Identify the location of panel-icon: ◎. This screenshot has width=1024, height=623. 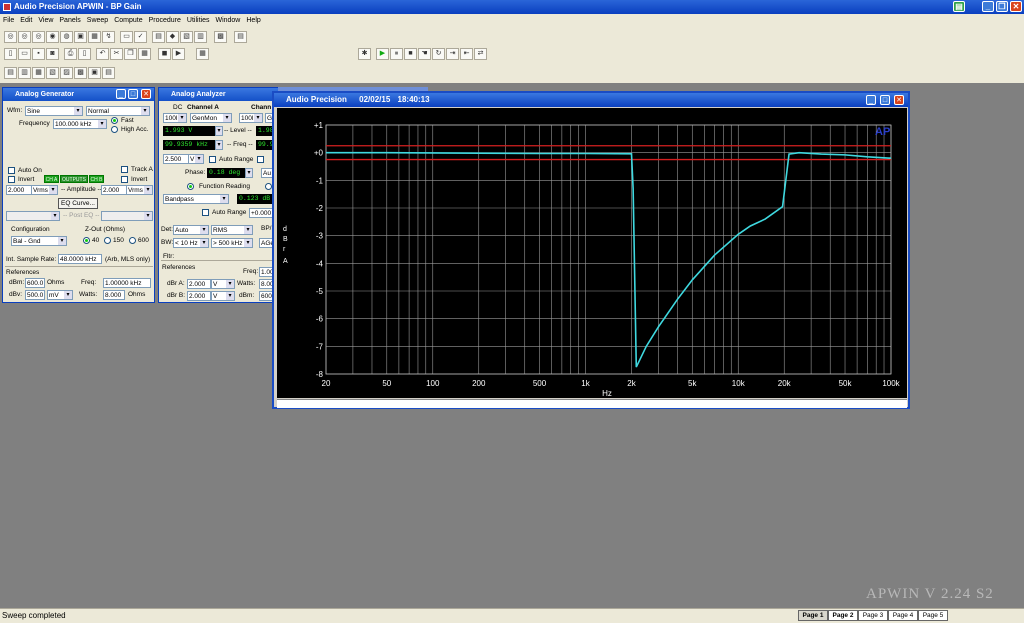
(10, 37).